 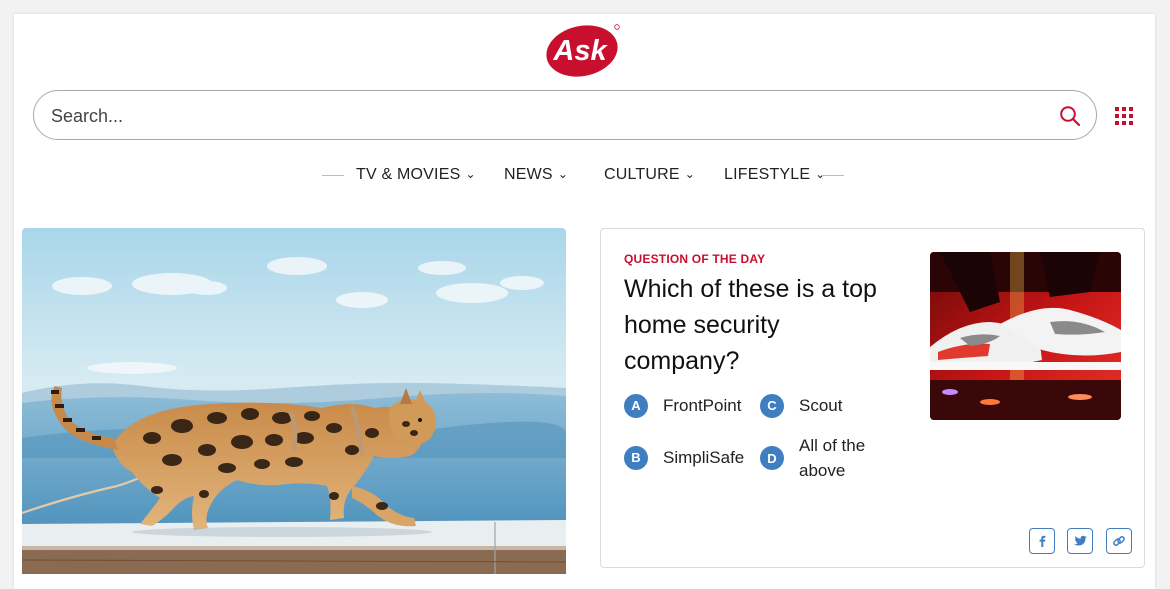 I want to click on share-facebook-button, so click(x=1042, y=541).